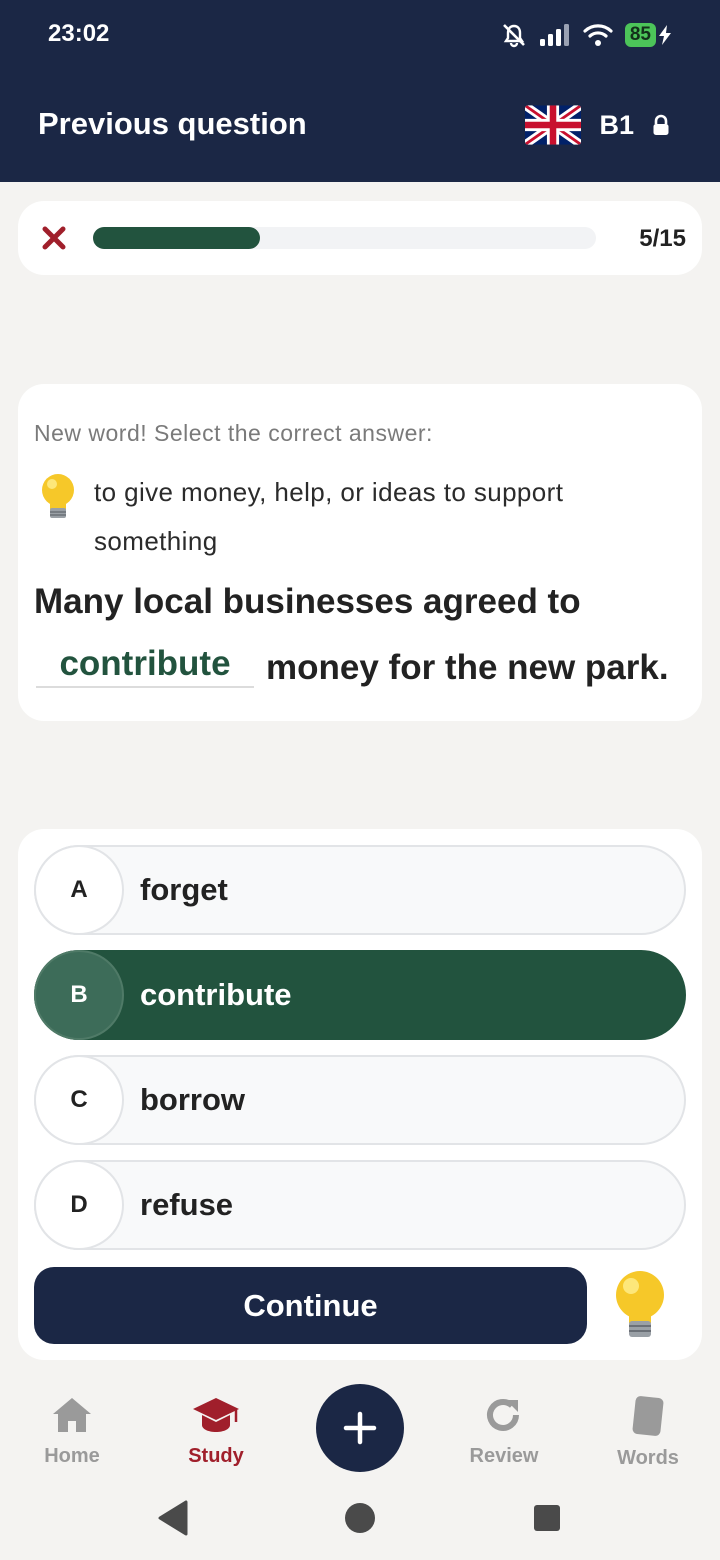 The image size is (720, 1560). What do you see at coordinates (72, 1456) in the screenshot?
I see `nav-label: Home` at bounding box center [72, 1456].